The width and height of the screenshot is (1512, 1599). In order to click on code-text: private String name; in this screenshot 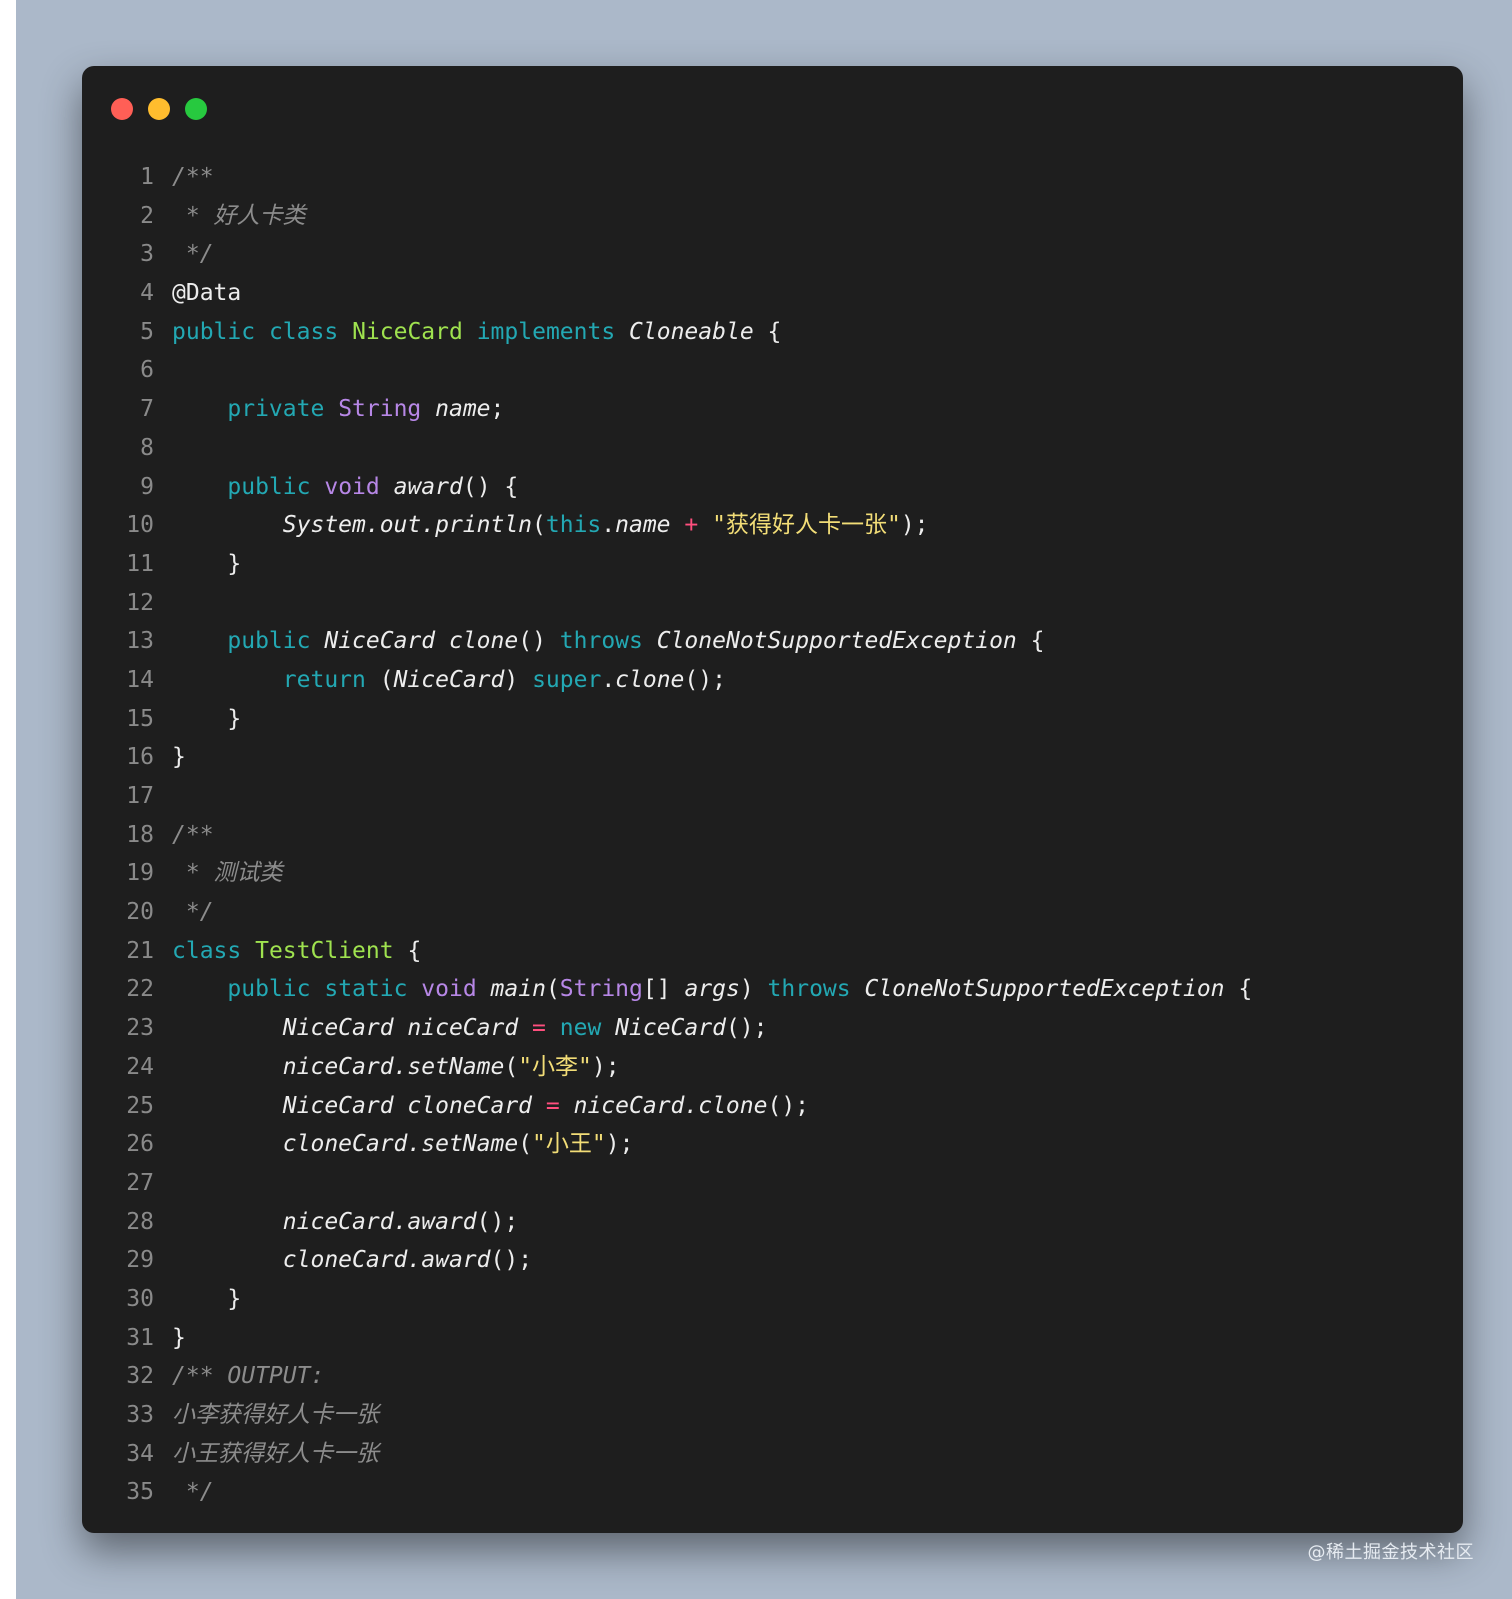, I will do `click(338, 409)`.